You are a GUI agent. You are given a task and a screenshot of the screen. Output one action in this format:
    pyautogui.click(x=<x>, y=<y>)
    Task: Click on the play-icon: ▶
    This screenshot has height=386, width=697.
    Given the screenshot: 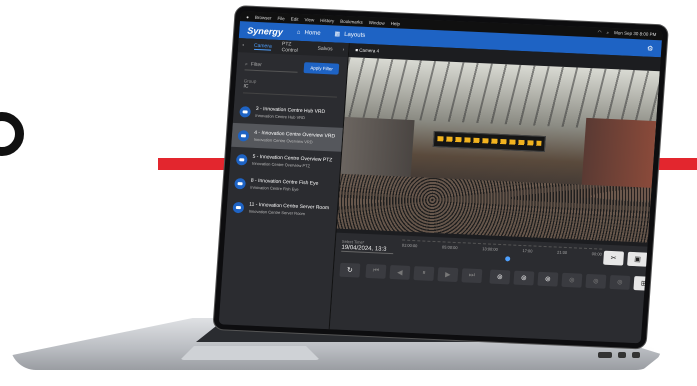 What is the action you would take?
    pyautogui.click(x=447, y=275)
    